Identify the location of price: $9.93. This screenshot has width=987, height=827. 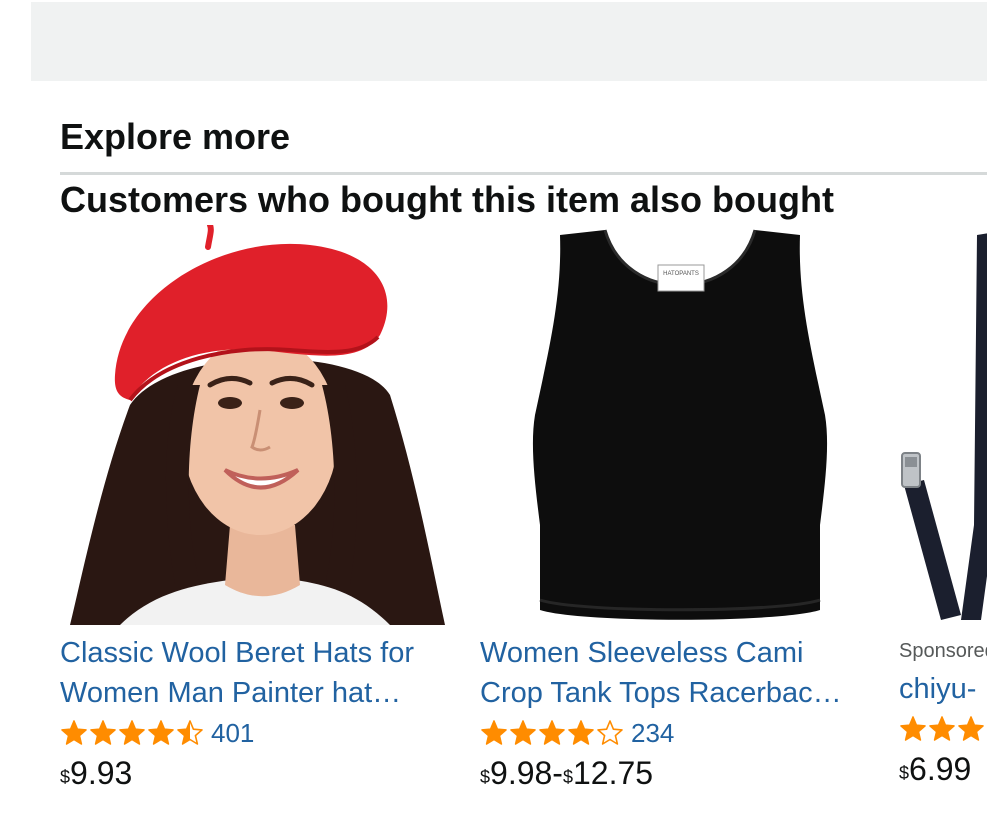
(257, 773).